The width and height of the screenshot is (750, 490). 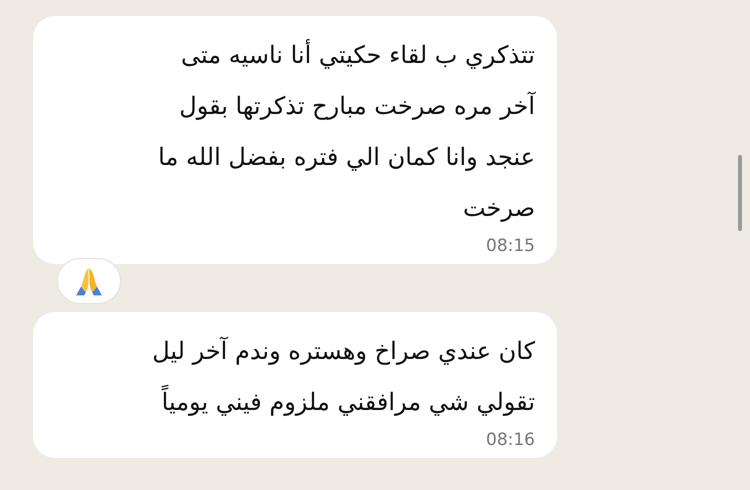 I want to click on message-time: 08:15, so click(x=510, y=246).